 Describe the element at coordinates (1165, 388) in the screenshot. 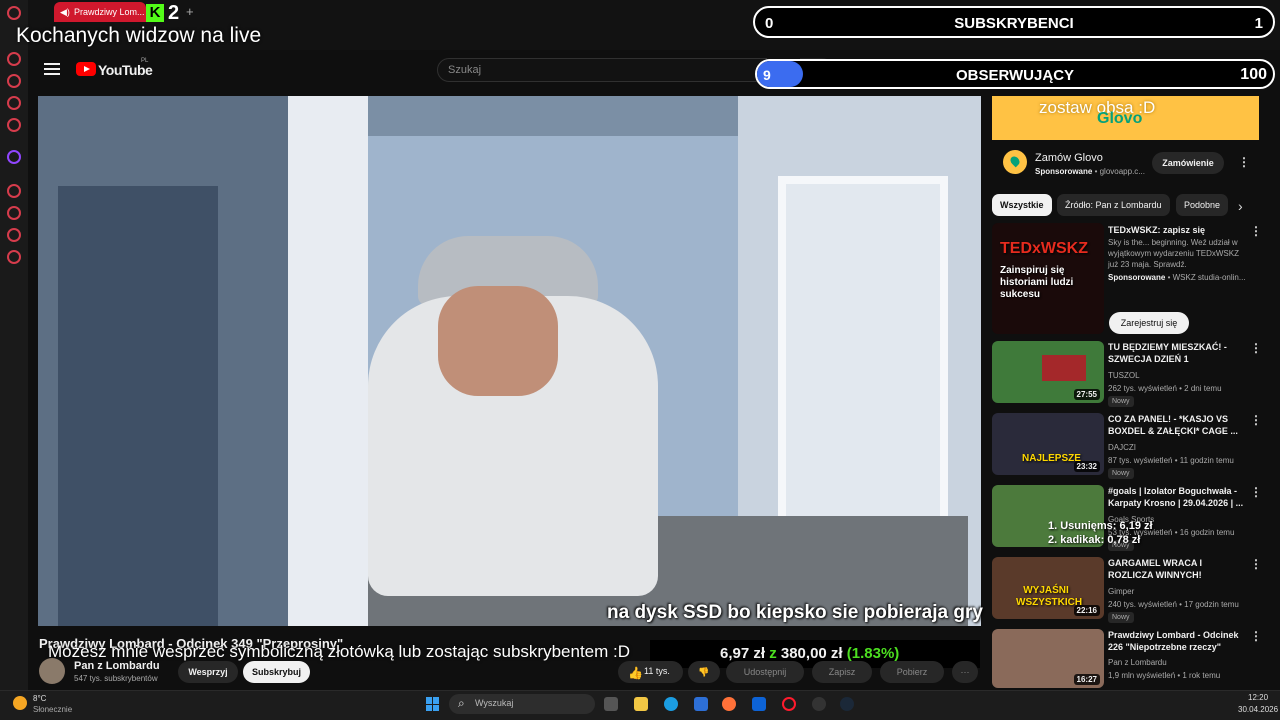

I see `rec-meta: 262 tys. wyświetleń • 2 dni temu` at that location.